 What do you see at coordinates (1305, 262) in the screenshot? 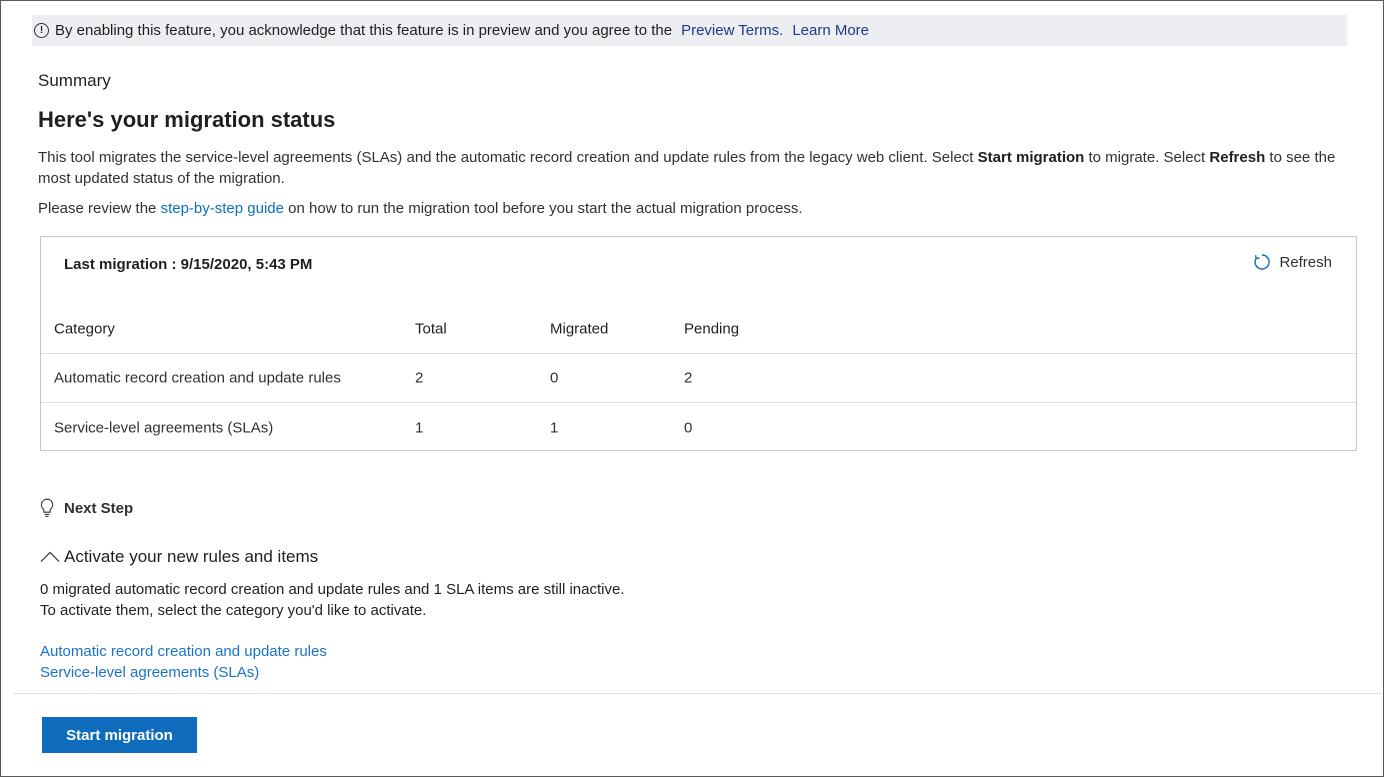
I see `refresh-label: Refresh` at bounding box center [1305, 262].